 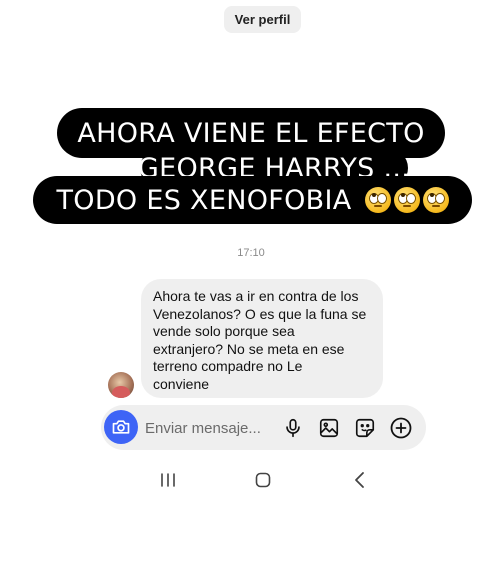 I want to click on message-input, so click(x=210, y=428).